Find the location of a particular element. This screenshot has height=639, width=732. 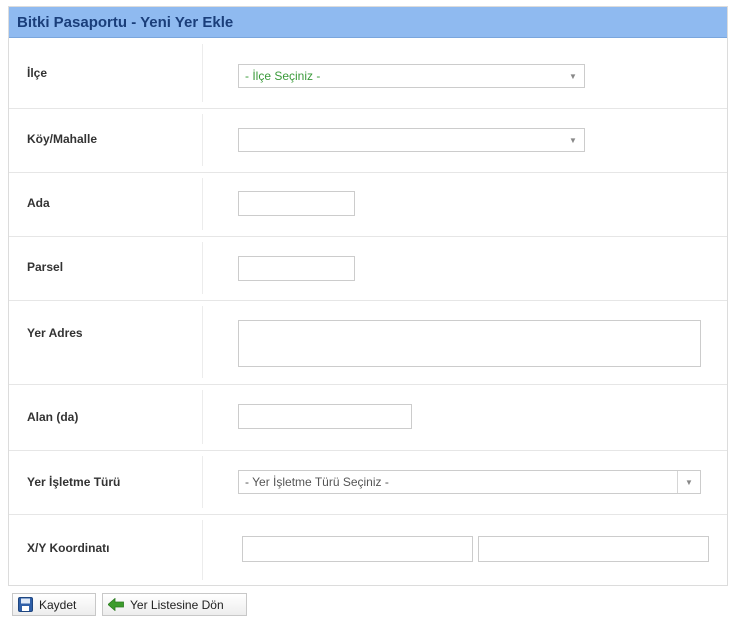

back-to-list-button: Yer Listesine Dön is located at coordinates (174, 604).